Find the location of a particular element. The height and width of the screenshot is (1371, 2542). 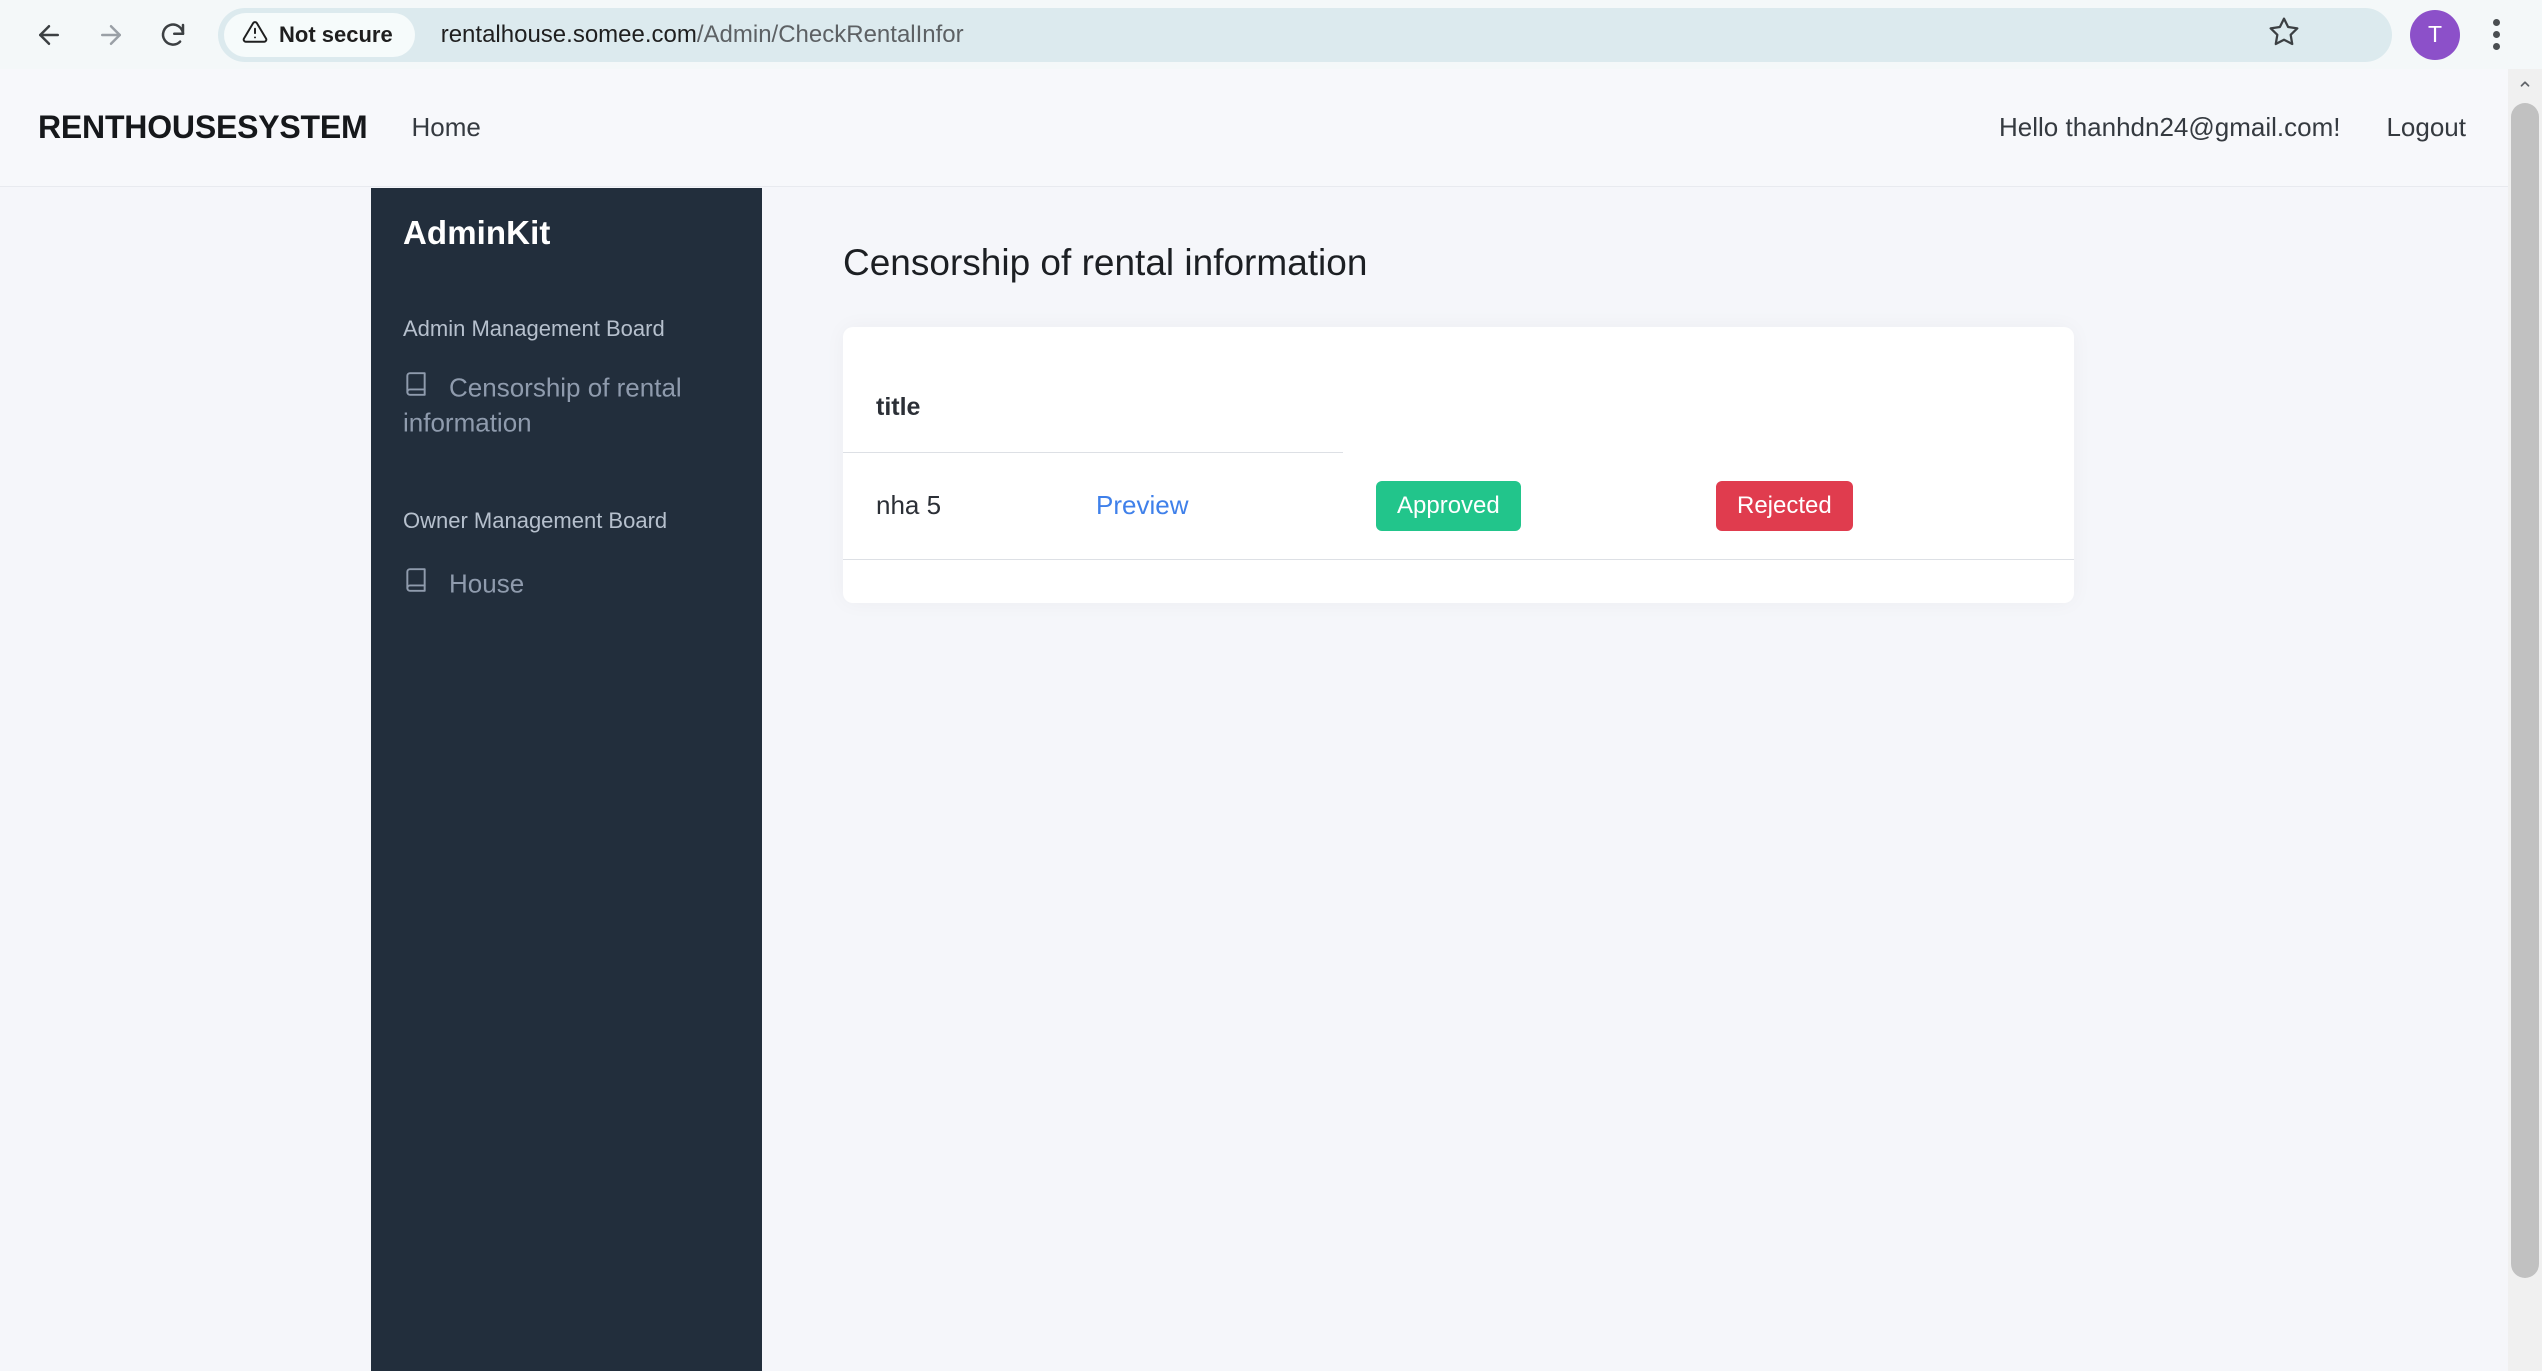

site-brand: RENTHOUSESYSTEM is located at coordinates (203, 127).